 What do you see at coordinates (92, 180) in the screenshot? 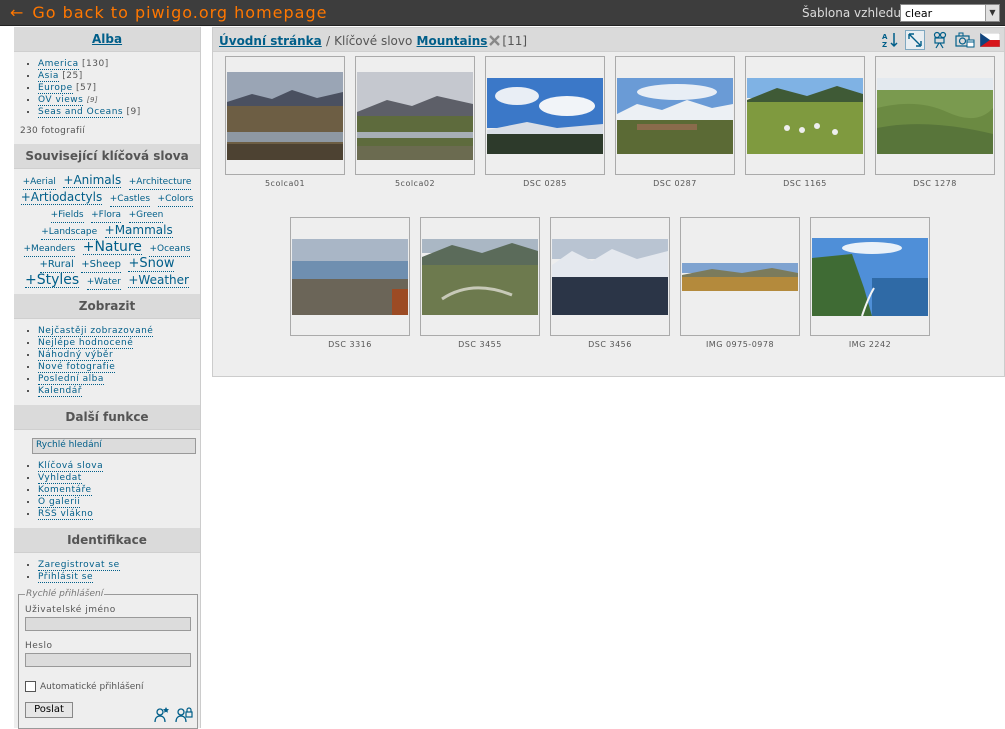
I see `tag-link-animals: +Animals` at bounding box center [92, 180].